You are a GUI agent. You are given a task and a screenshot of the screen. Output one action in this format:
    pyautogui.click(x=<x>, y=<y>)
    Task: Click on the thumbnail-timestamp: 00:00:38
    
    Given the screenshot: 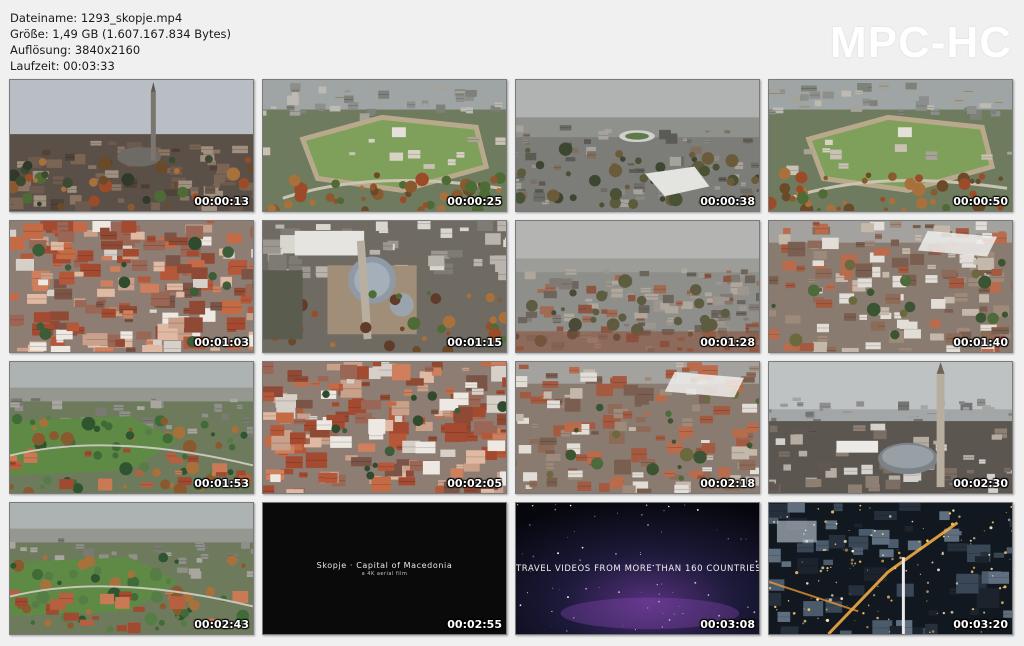 What is the action you would take?
    pyautogui.click(x=727, y=201)
    